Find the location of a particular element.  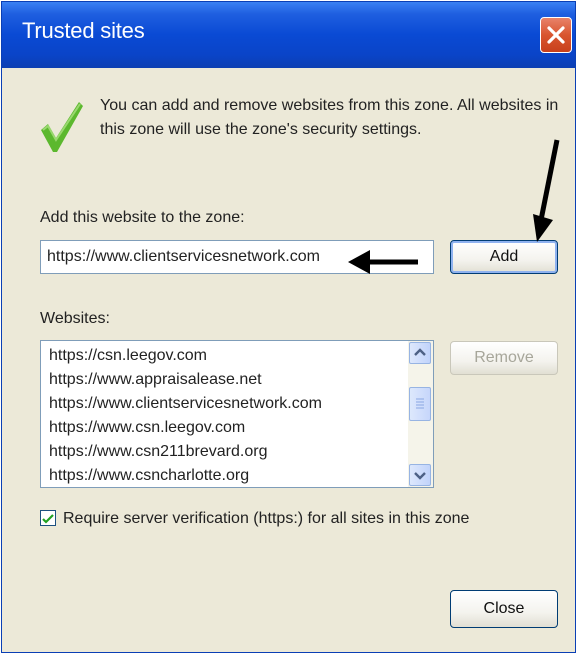

chevron-down-icon is located at coordinates (420, 476).